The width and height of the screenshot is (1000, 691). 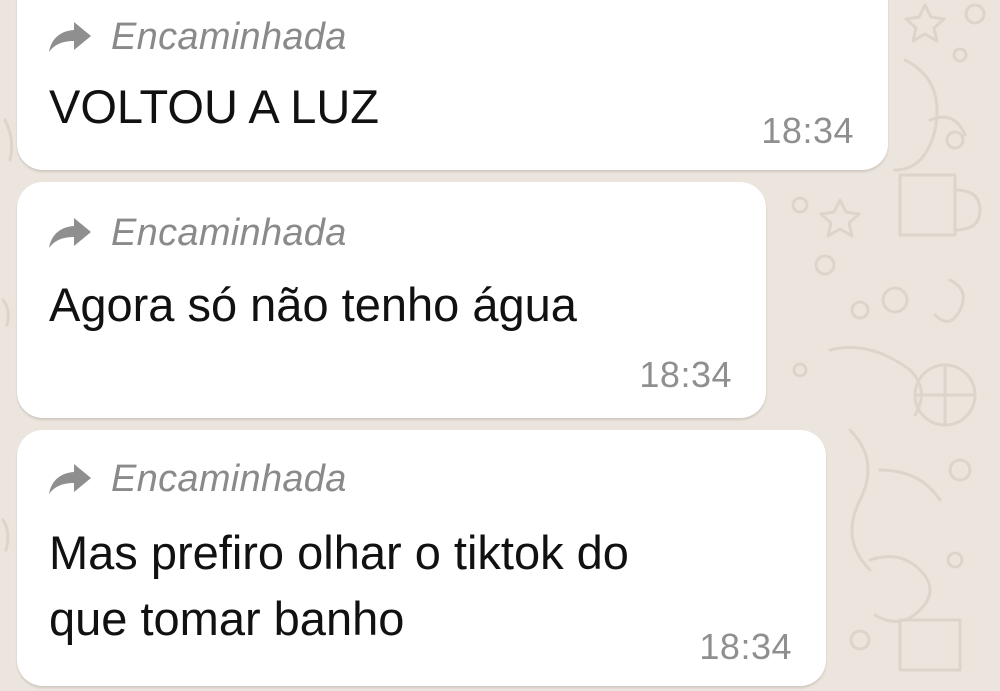 I want to click on message-text: VOLTOU A LUZ, so click(x=214, y=106).